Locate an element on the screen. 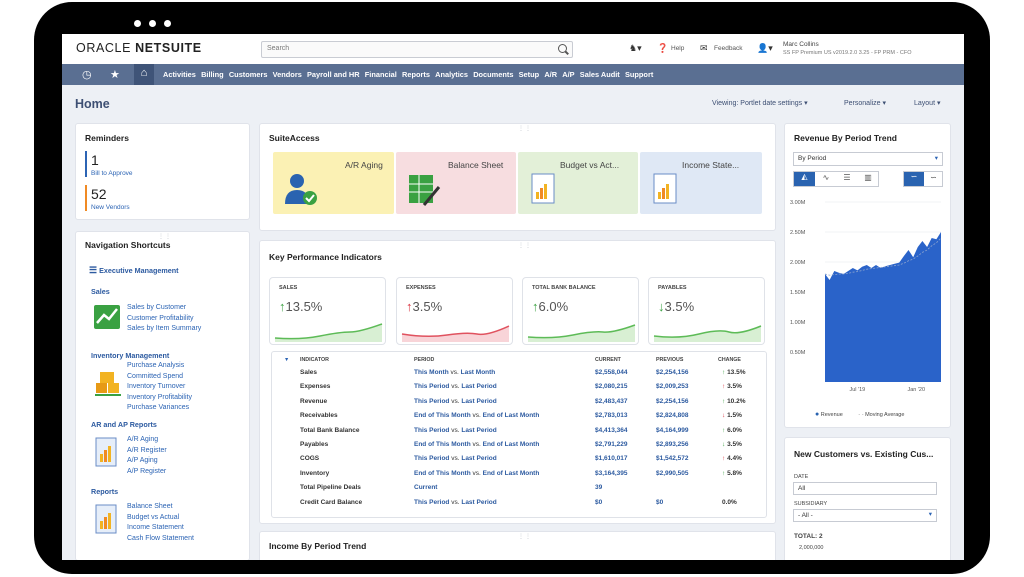 This screenshot has width=1024, height=577. subsidiary-filter: - All - ▾ is located at coordinates (865, 515).